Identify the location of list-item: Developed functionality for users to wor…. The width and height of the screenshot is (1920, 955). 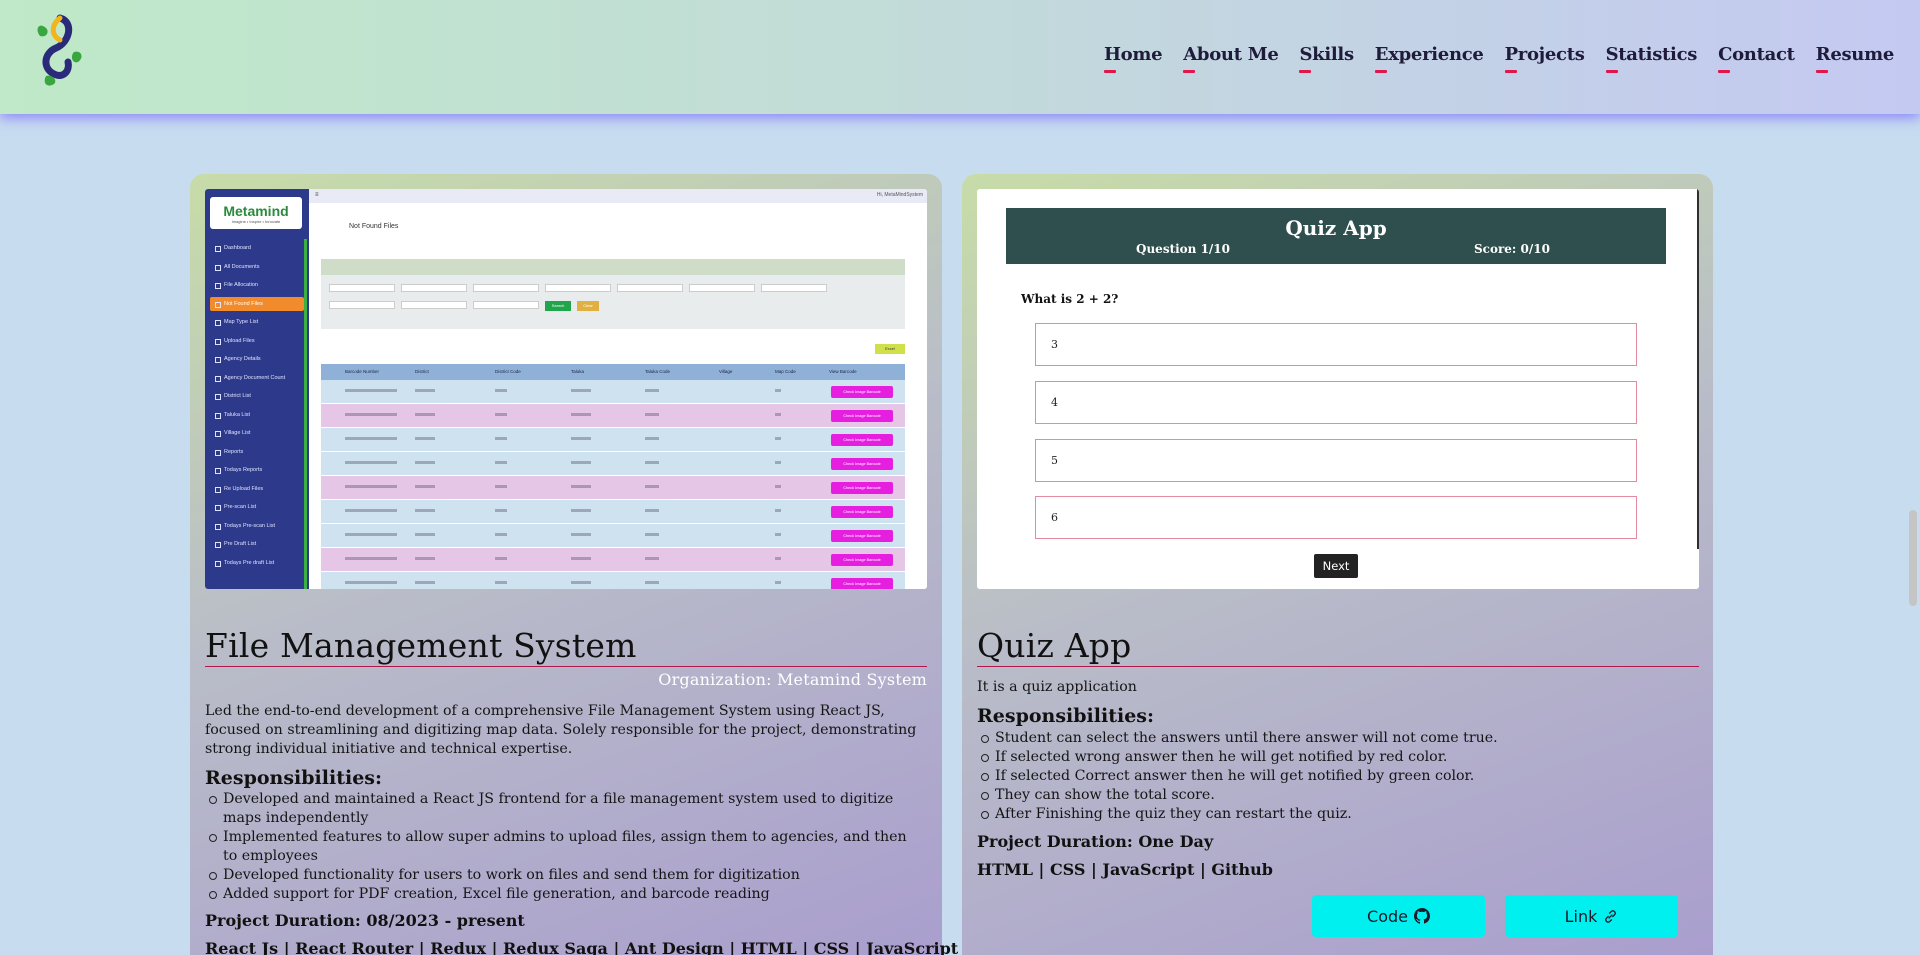
(561, 875).